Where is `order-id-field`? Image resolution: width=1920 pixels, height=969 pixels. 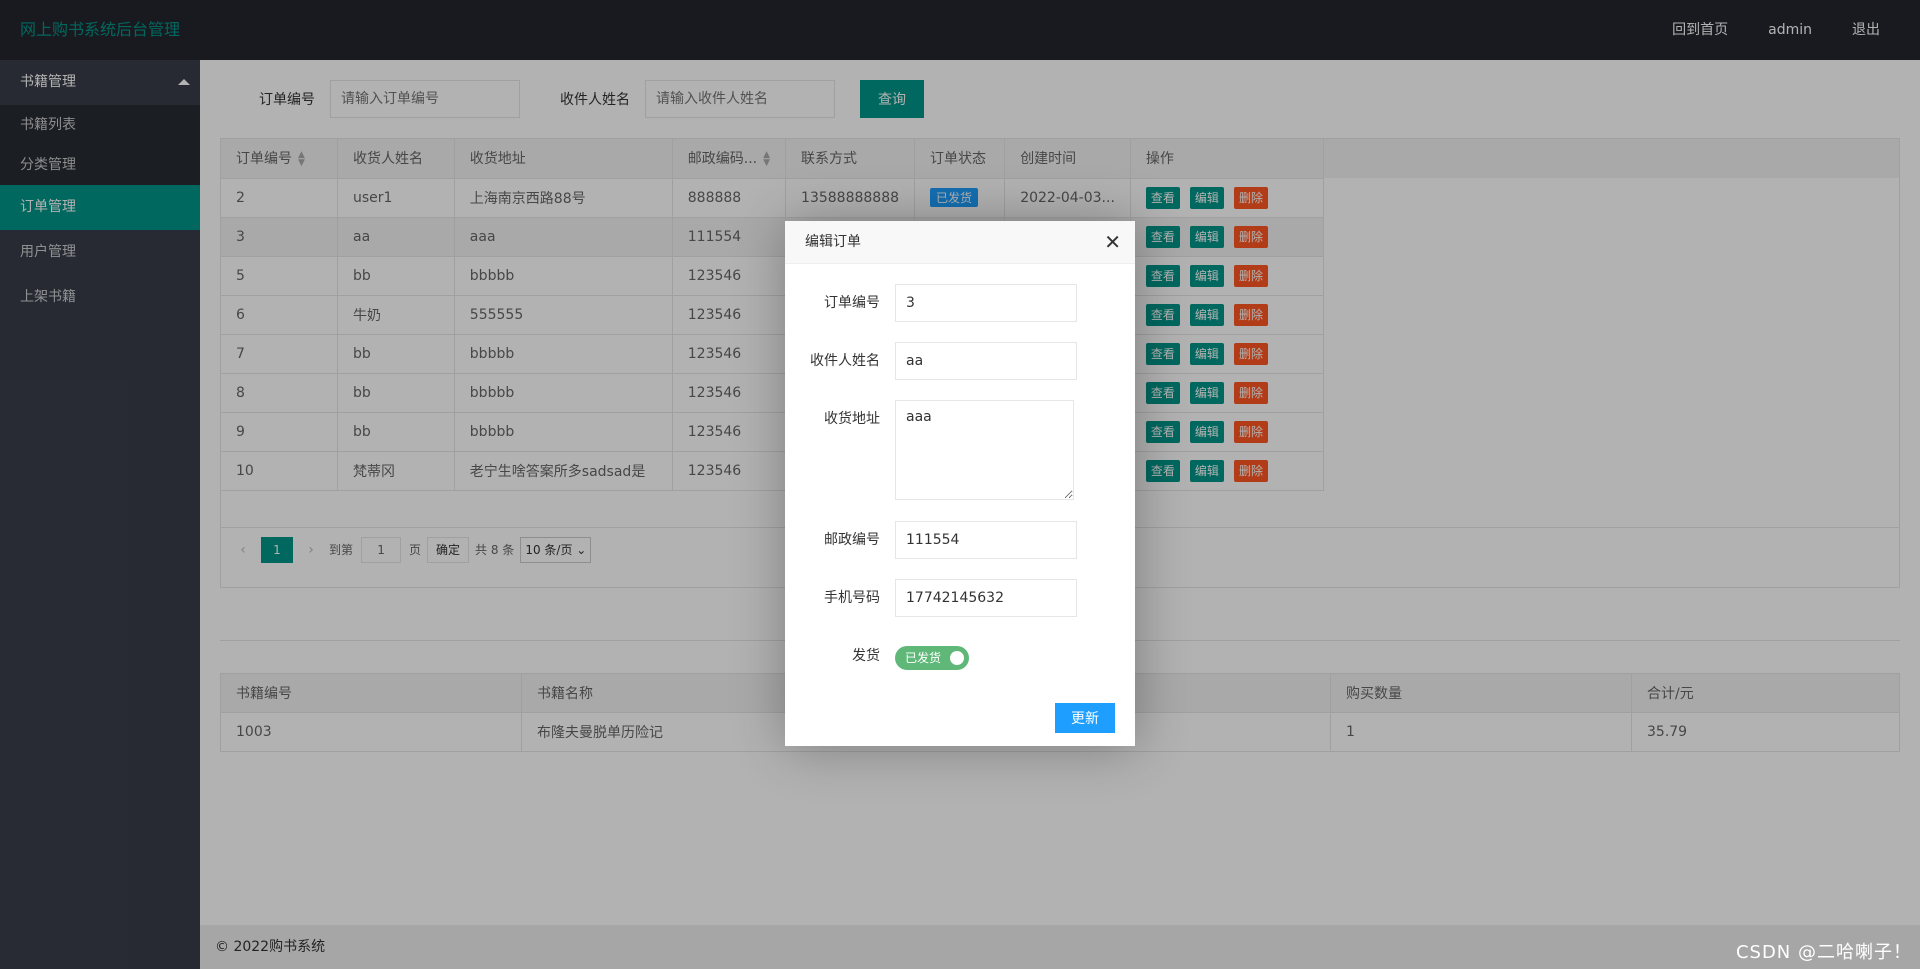 order-id-field is located at coordinates (986, 303).